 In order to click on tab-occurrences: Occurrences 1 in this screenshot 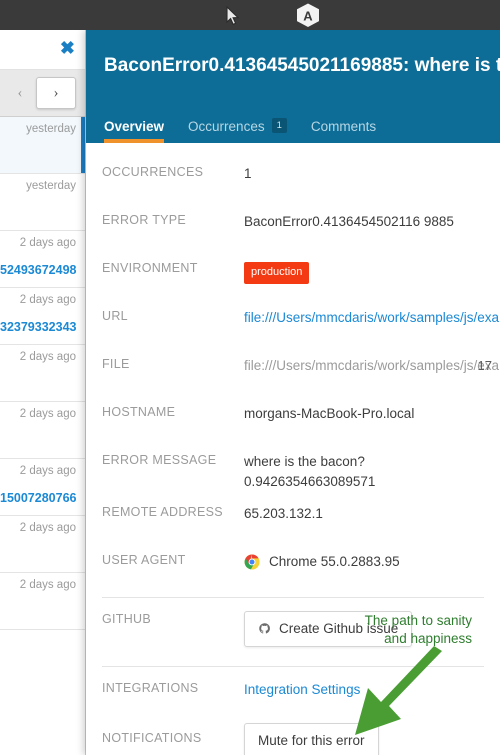, I will do `click(237, 130)`.